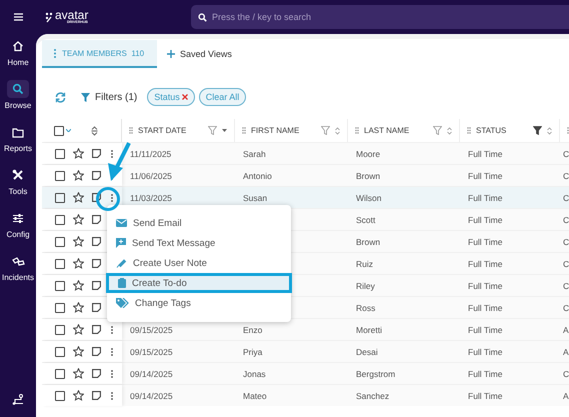  Describe the element at coordinates (18, 52) in the screenshot. I see `sidebar-item: Home` at that location.